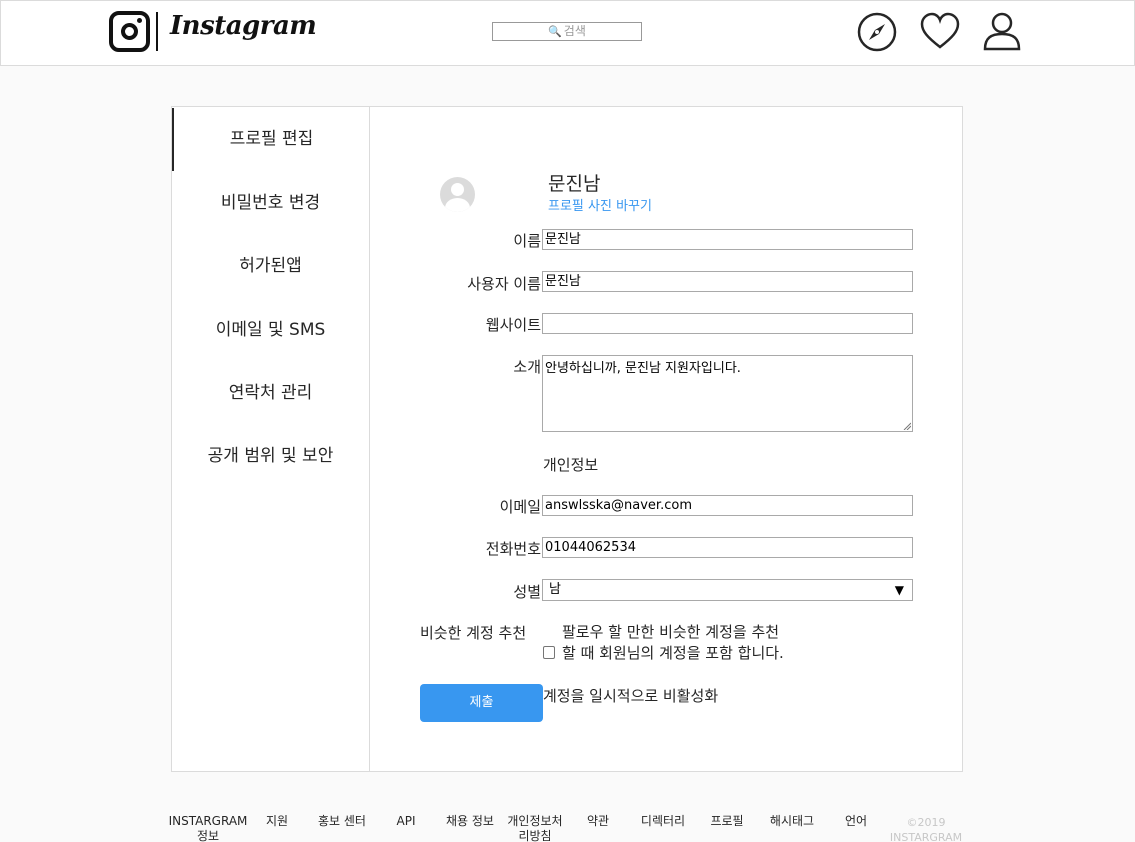 This screenshot has height=842, width=1135. Describe the element at coordinates (899, 590) in the screenshot. I see `dropdown-arrow-icon: ▼` at that location.